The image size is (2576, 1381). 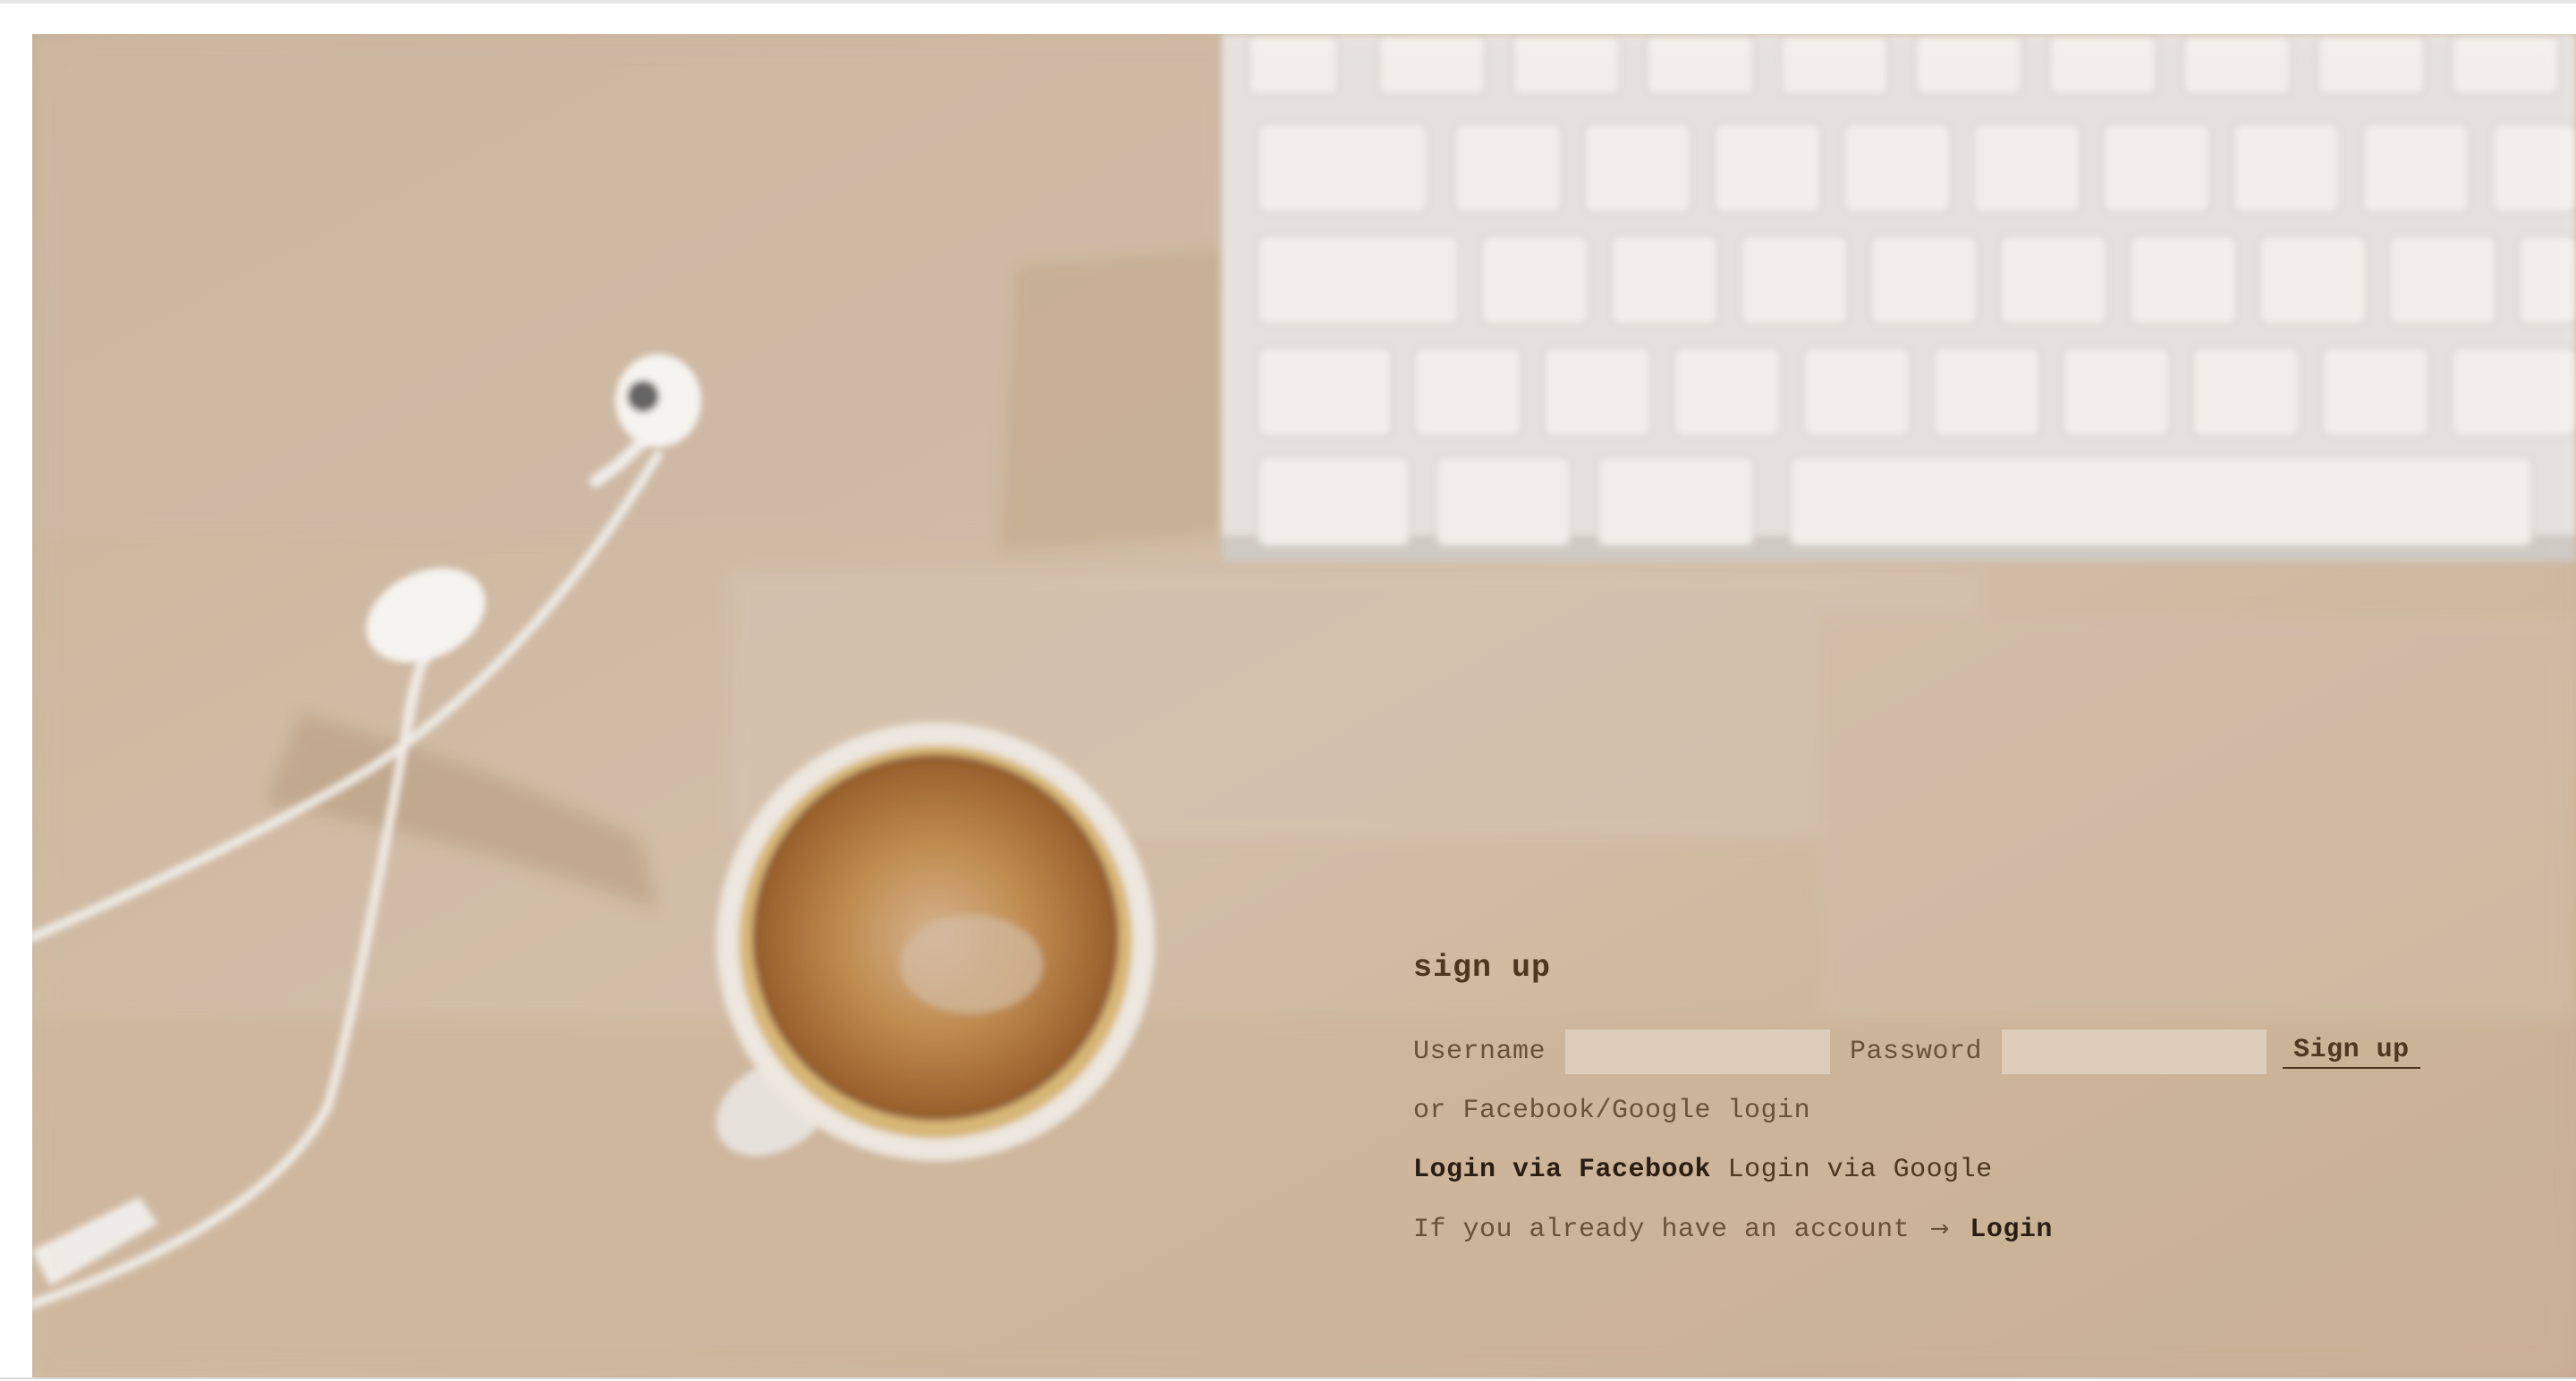 I want to click on username-input, so click(x=1698, y=1051).